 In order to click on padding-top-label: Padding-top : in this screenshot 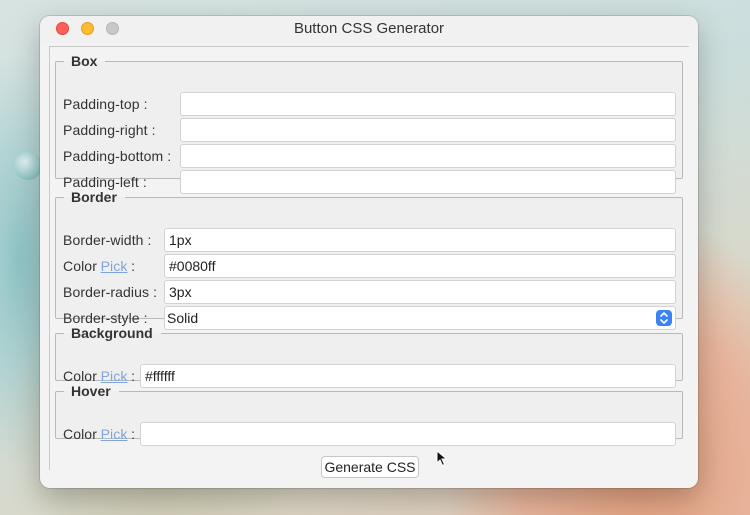, I will do `click(105, 104)`.